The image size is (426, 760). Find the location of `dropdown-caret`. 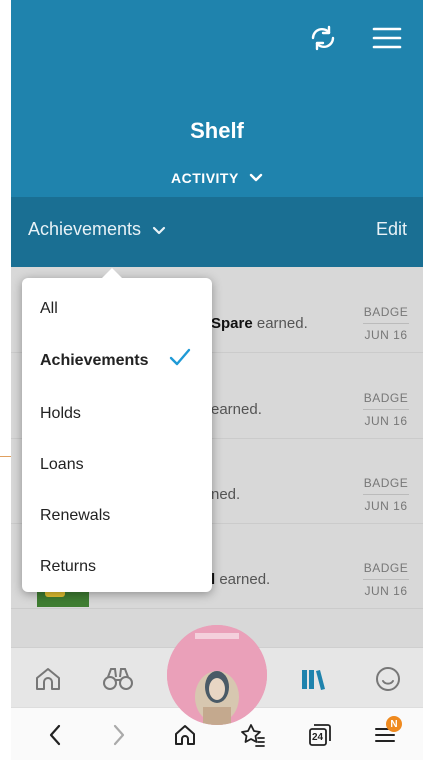

dropdown-caret is located at coordinates (112, 273).